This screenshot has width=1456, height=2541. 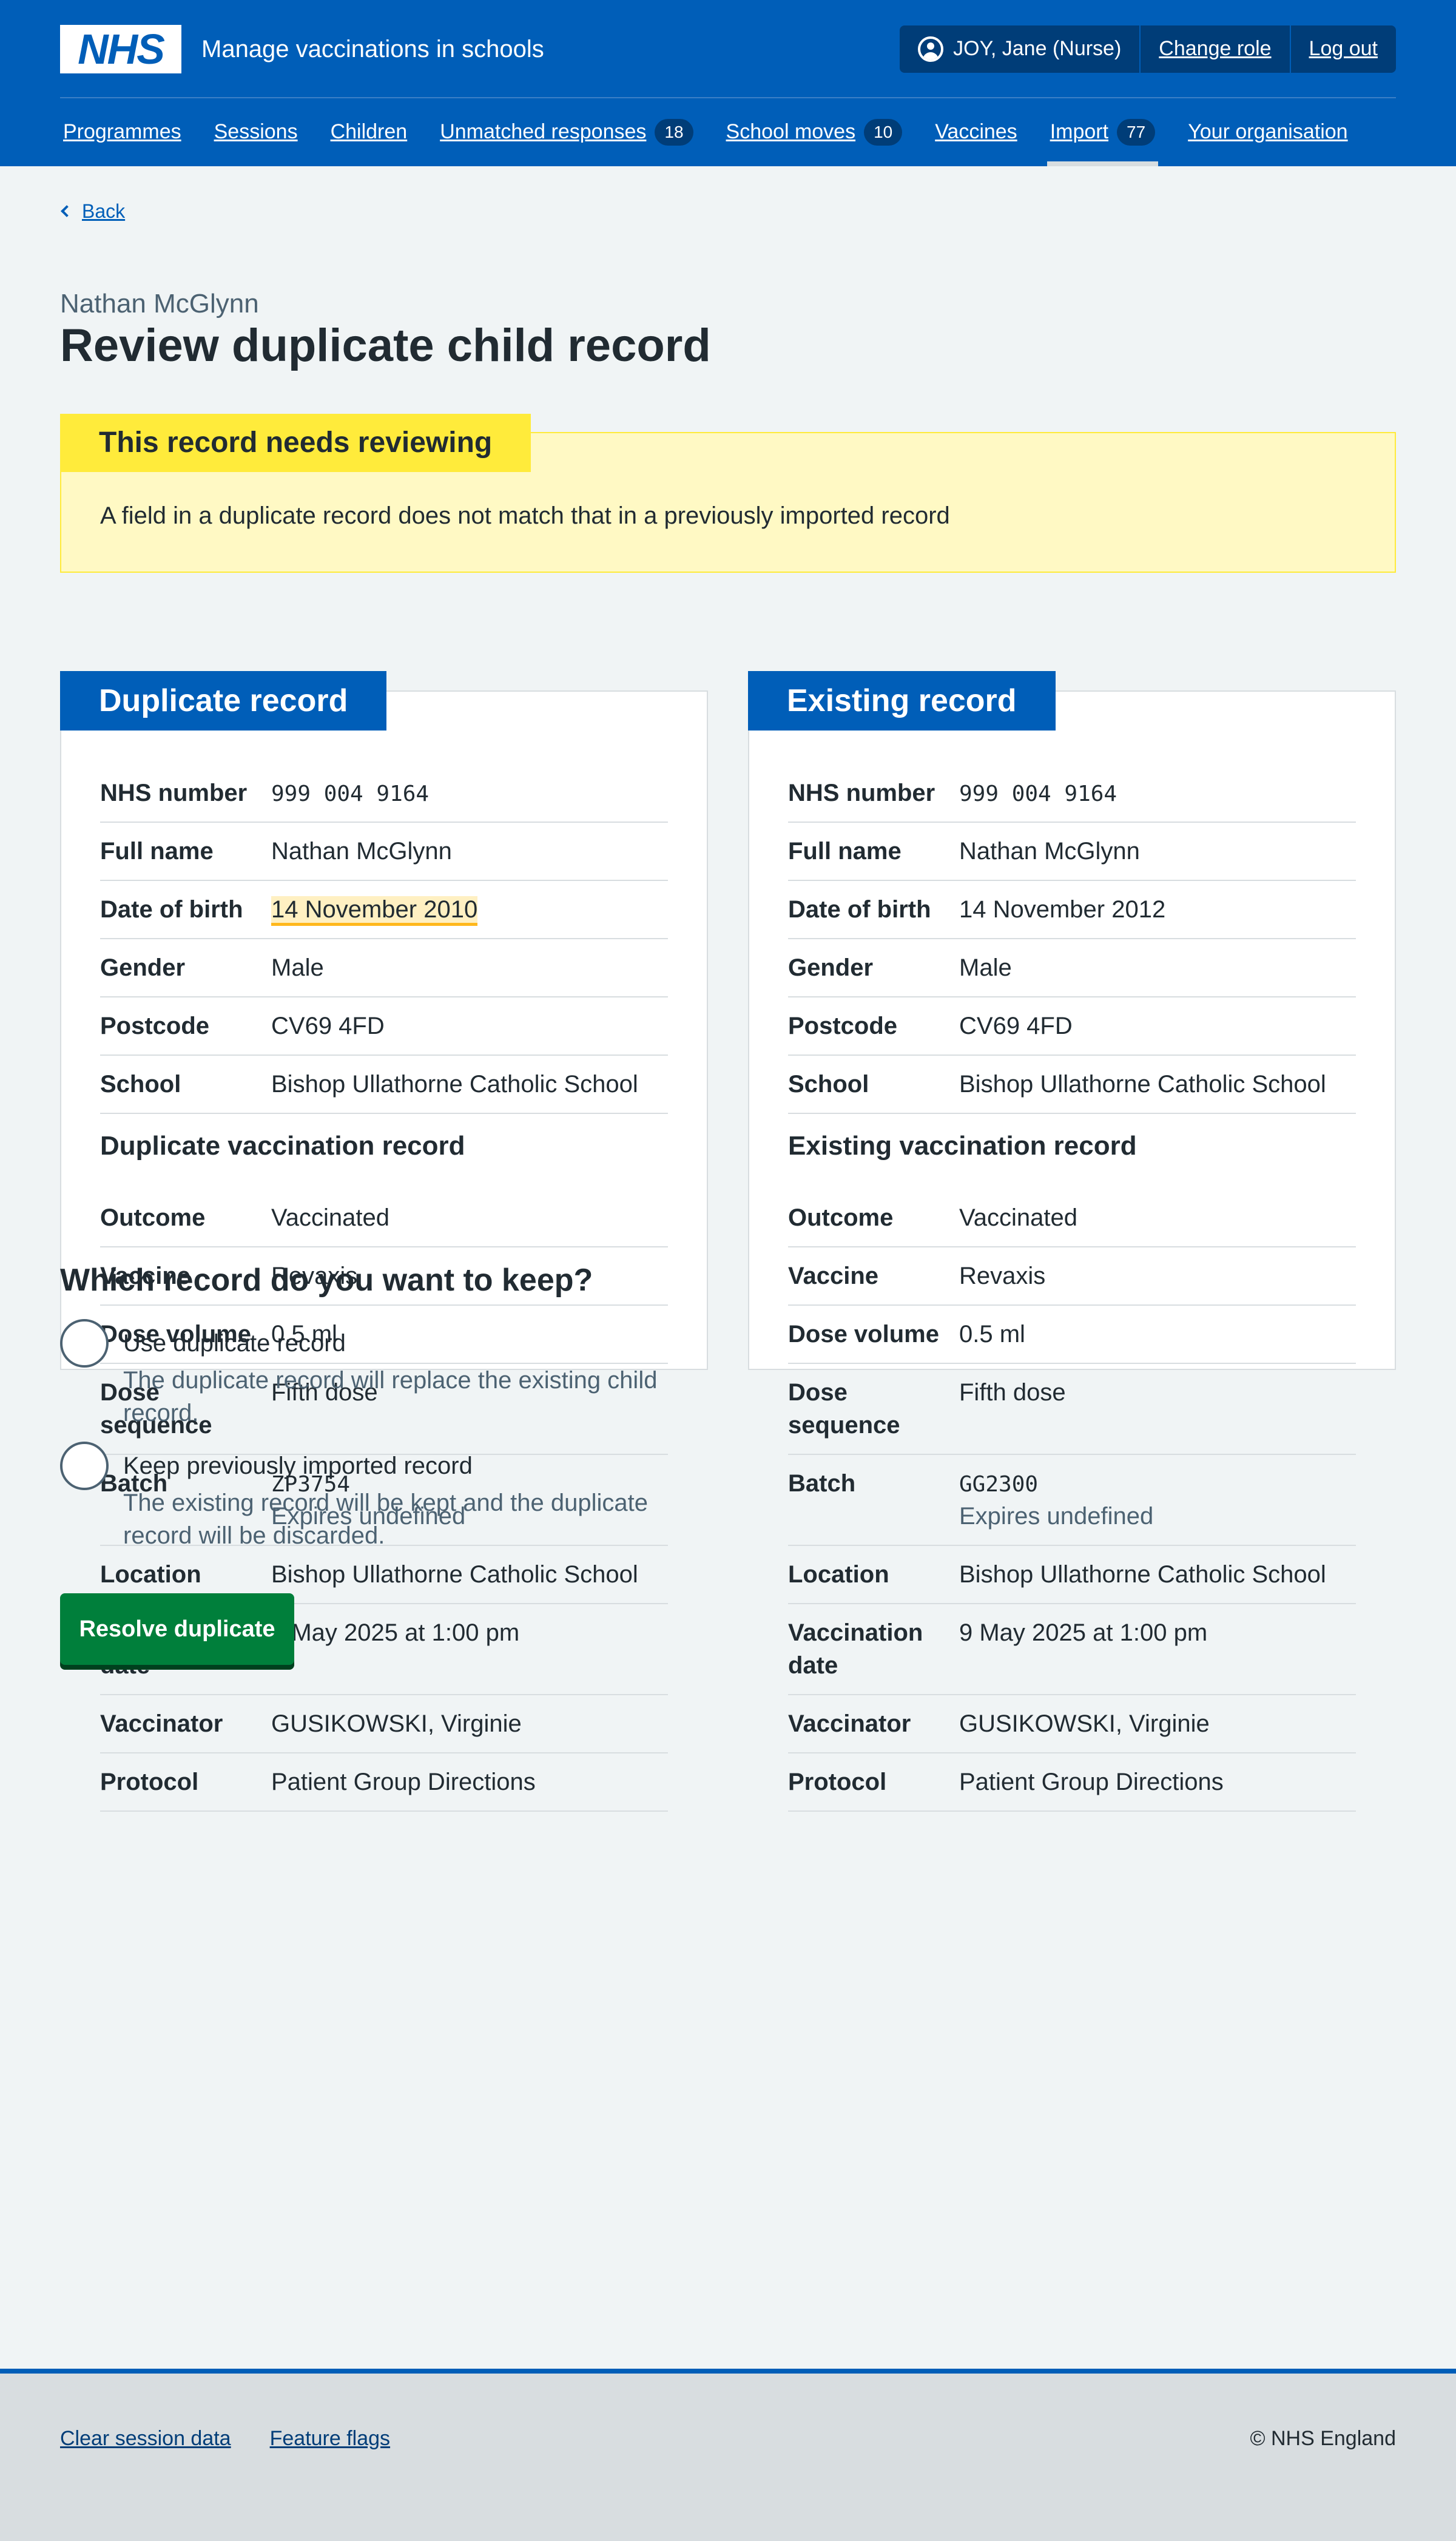 What do you see at coordinates (1342, 49) in the screenshot?
I see `log-out-link: Log out` at bounding box center [1342, 49].